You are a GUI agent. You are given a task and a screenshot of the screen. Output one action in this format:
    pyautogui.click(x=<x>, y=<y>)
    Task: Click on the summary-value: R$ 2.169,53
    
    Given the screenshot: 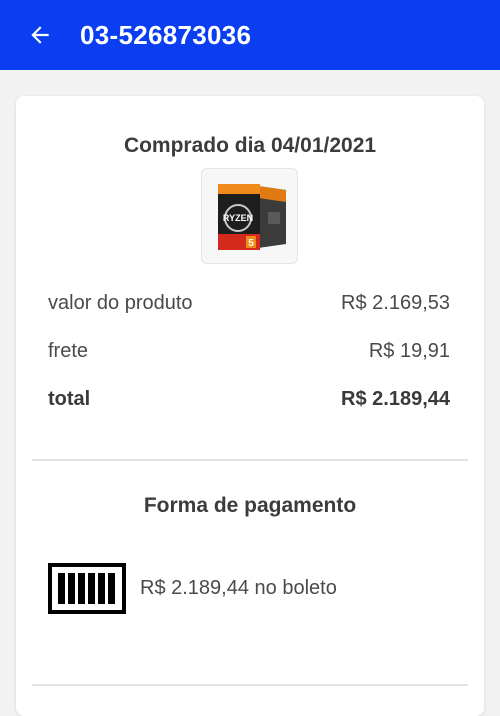 What is the action you would take?
    pyautogui.click(x=395, y=303)
    